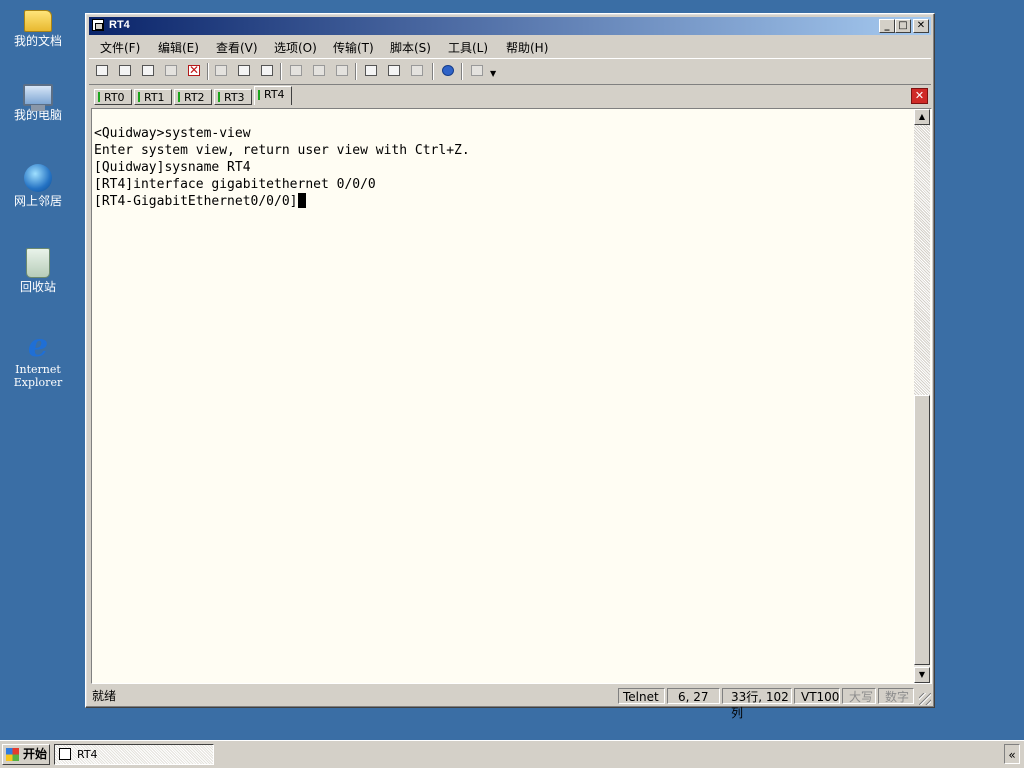  I want to click on recycle-bin-icon, so click(38, 263).